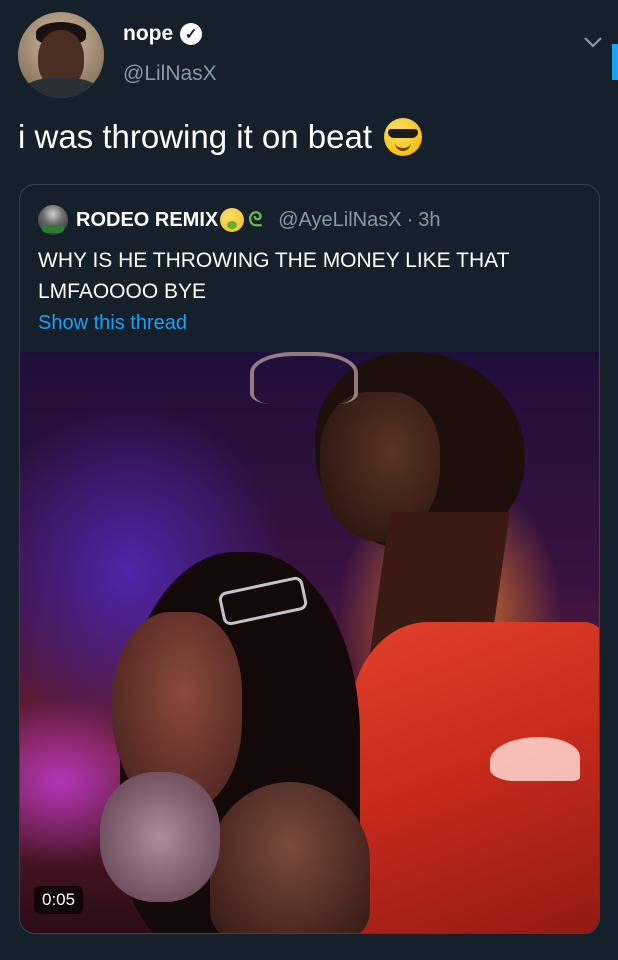 The height and width of the screenshot is (960, 618). What do you see at coordinates (429, 219) in the screenshot?
I see `quoted-timestamp: 3h` at bounding box center [429, 219].